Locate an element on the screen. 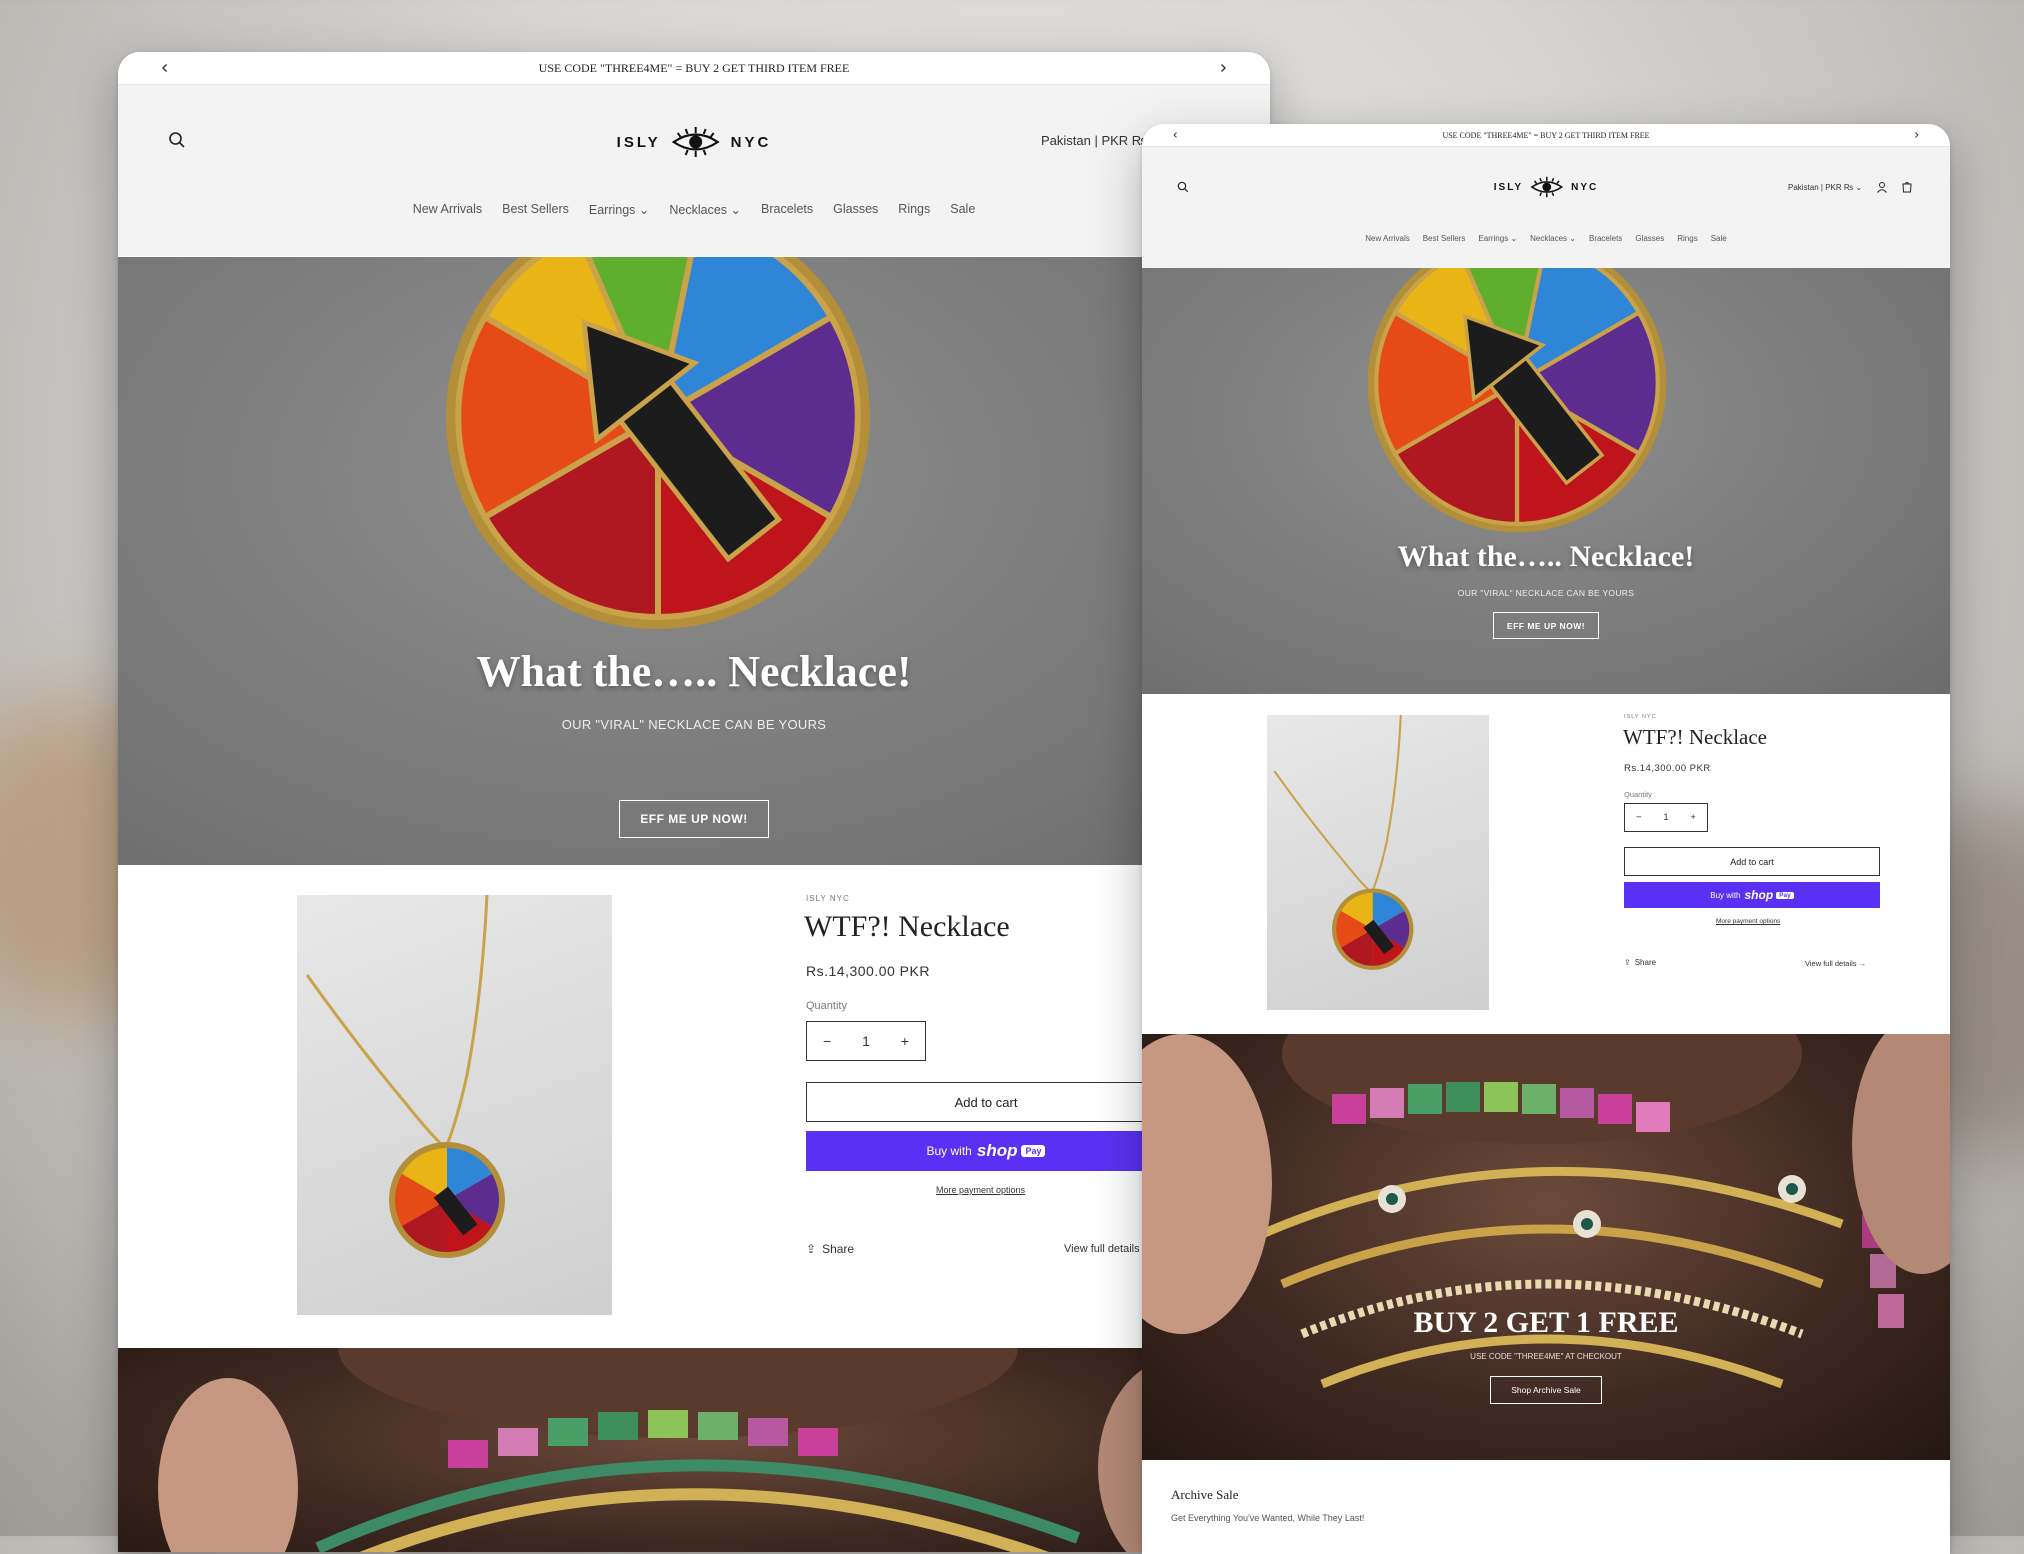  country-selector: Pakistan | PKR ₨ ⌄ is located at coordinates (1825, 187).